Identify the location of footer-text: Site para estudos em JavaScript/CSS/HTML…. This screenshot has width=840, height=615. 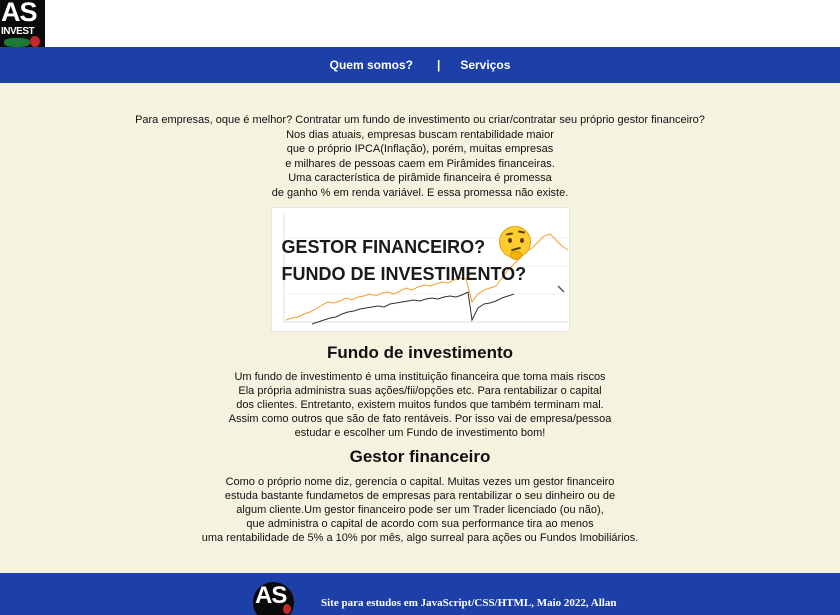
(469, 603).